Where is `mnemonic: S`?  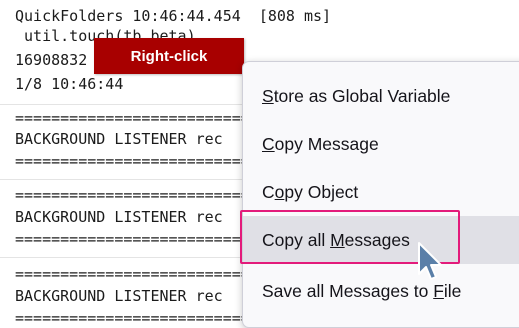
mnemonic: S is located at coordinates (268, 96).